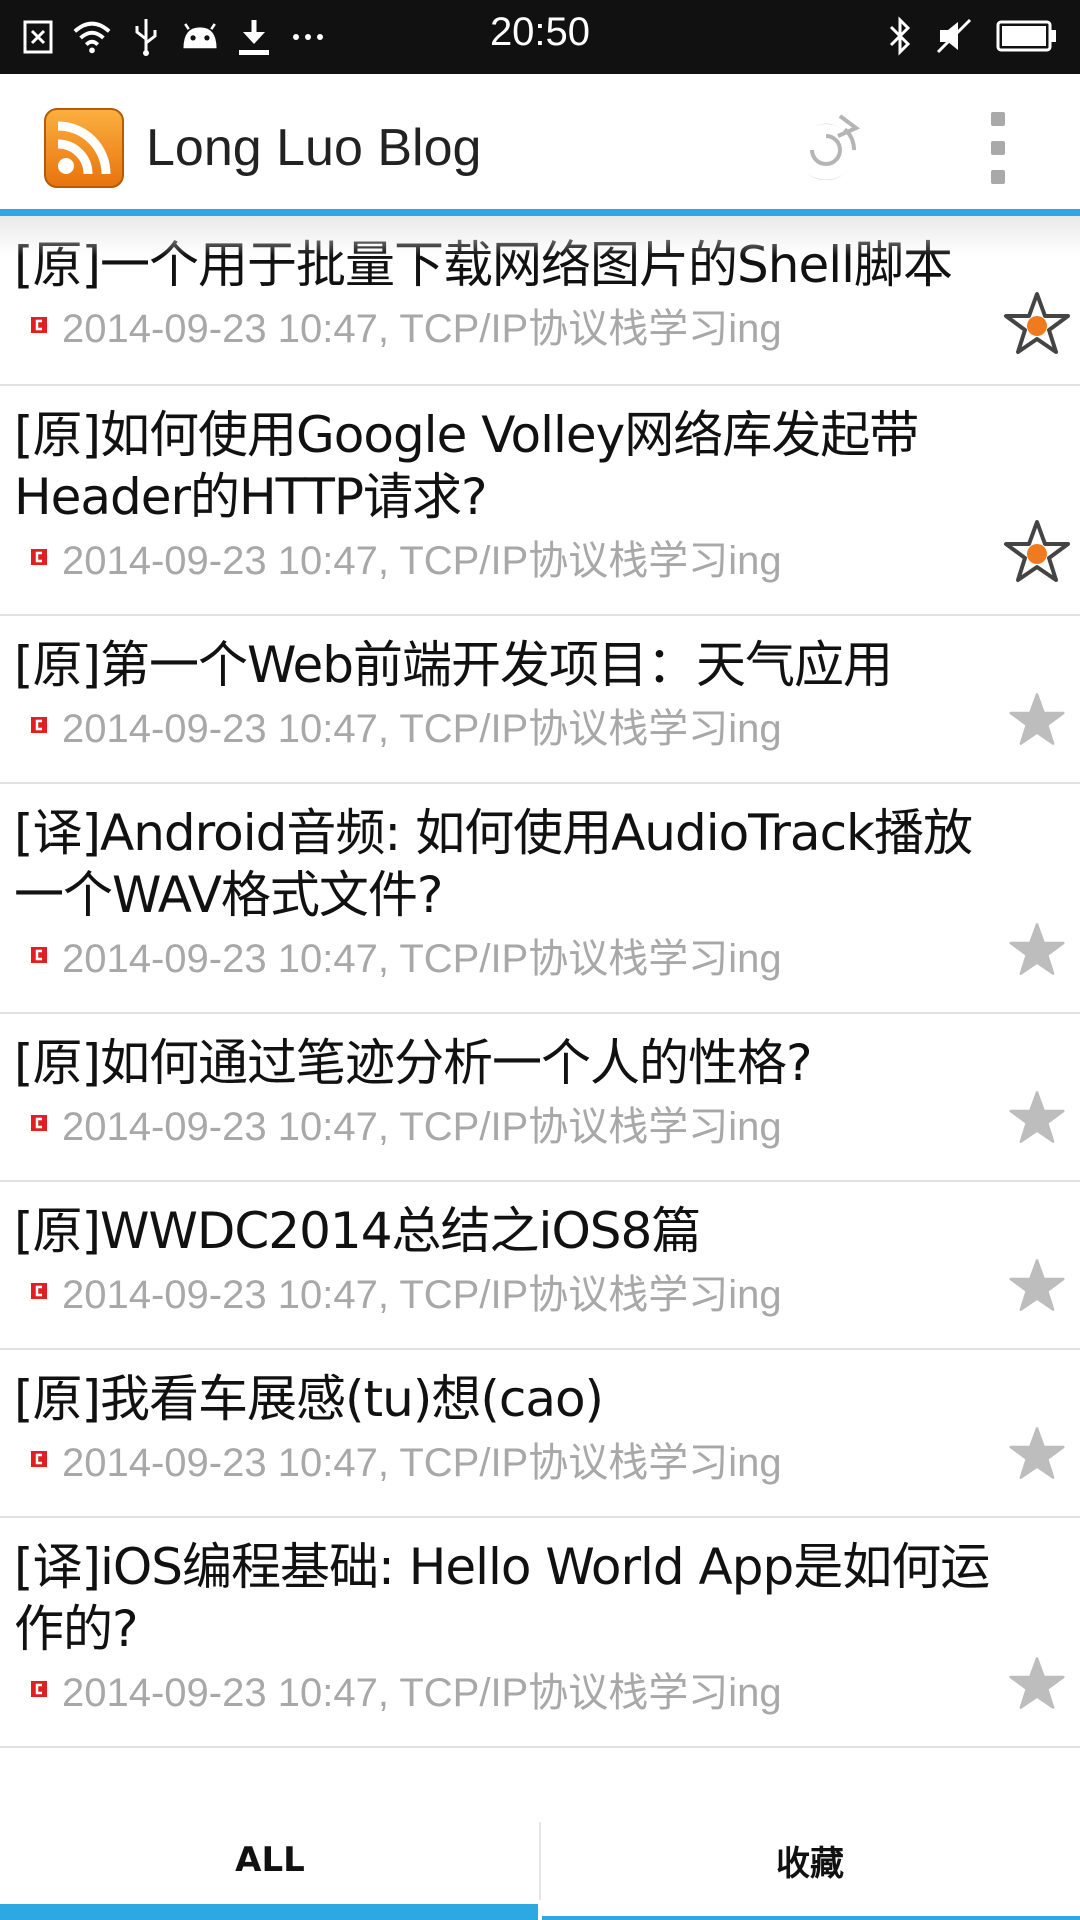 This screenshot has height=1920, width=1080. What do you see at coordinates (540, 37) in the screenshot?
I see `status-bar: 20:50` at bounding box center [540, 37].